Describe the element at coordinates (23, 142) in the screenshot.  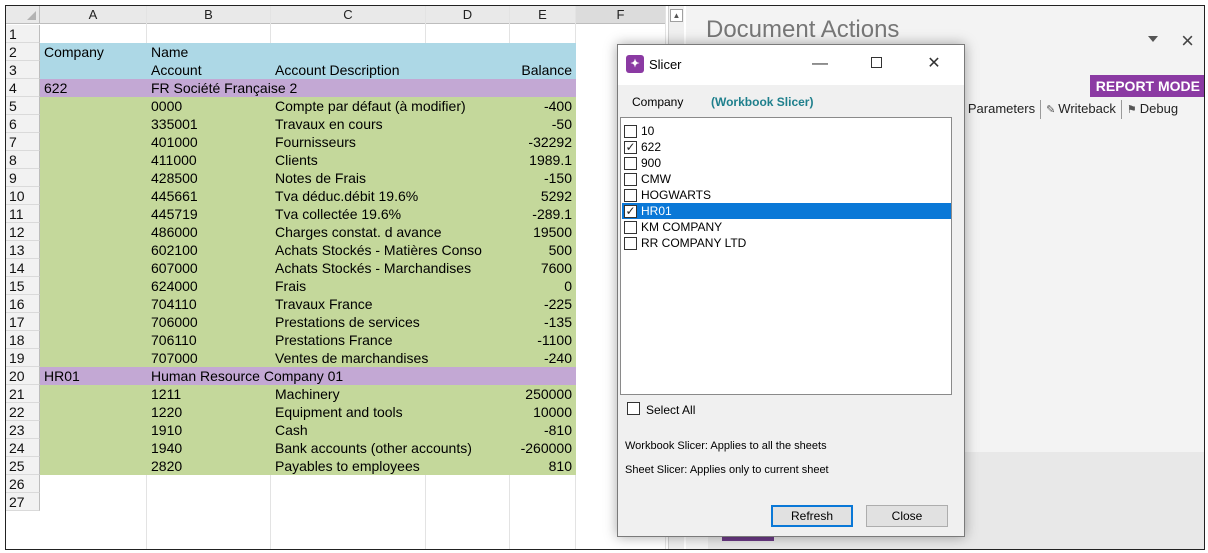
I see `row-number: 7` at that location.